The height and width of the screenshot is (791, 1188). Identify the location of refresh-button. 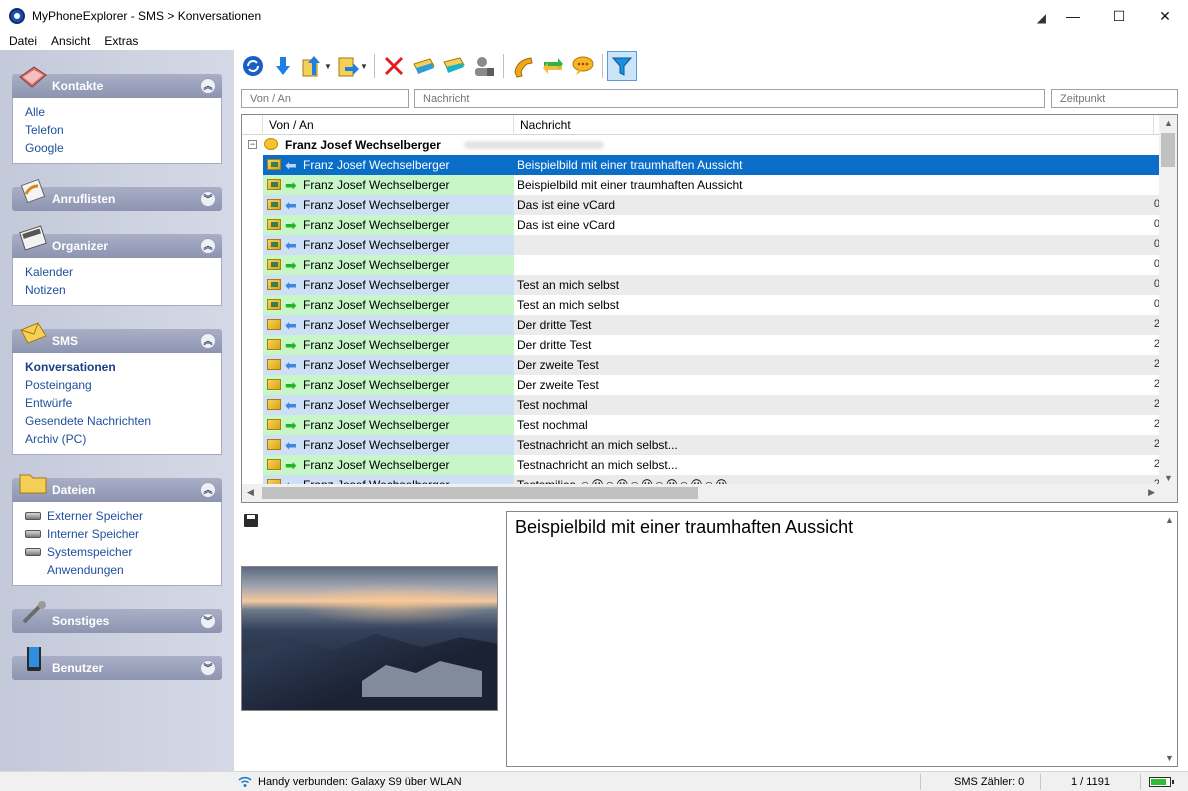
(253, 66).